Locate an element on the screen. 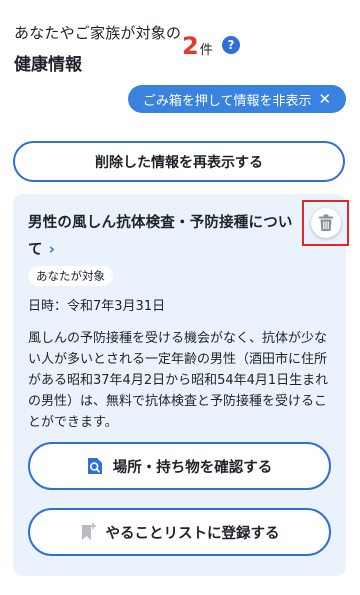 The width and height of the screenshot is (360, 595). hide-info-chip-label: ごみ箱を押して情報を非表示 is located at coordinates (227, 101).